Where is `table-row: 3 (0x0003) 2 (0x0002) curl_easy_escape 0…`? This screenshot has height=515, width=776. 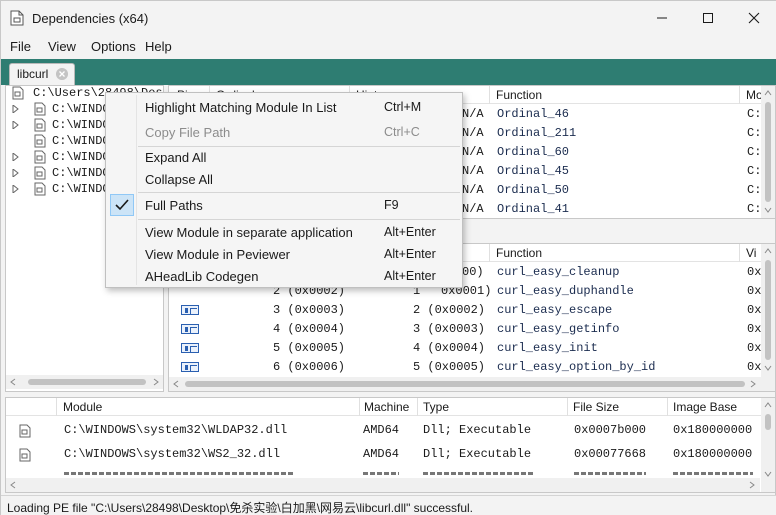
table-row: 3 (0x0003) 2 (0x0002) curl_easy_escape 0… is located at coordinates (465, 310).